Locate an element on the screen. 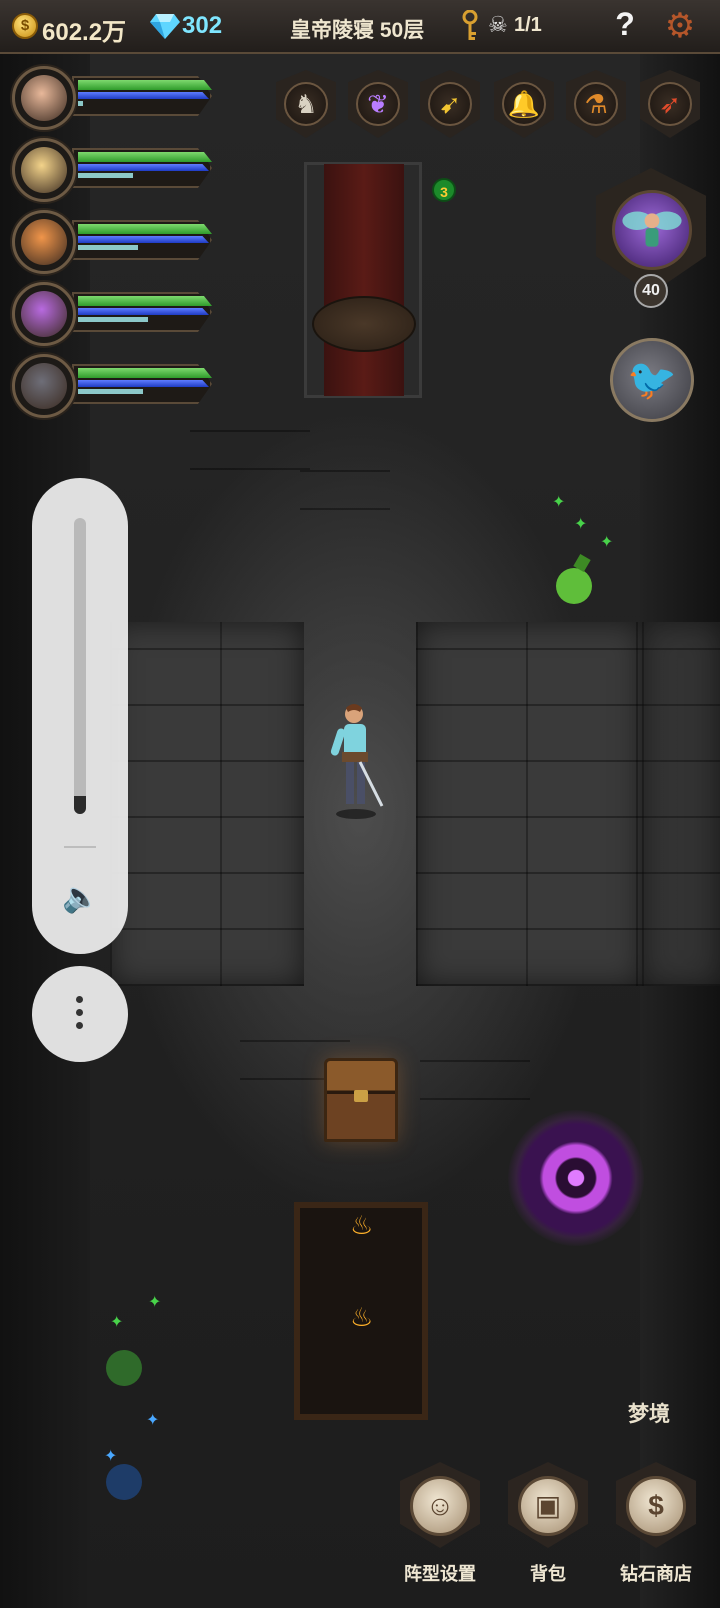 This screenshot has height=1608, width=720. formation-button: ☺ is located at coordinates (440, 1512).